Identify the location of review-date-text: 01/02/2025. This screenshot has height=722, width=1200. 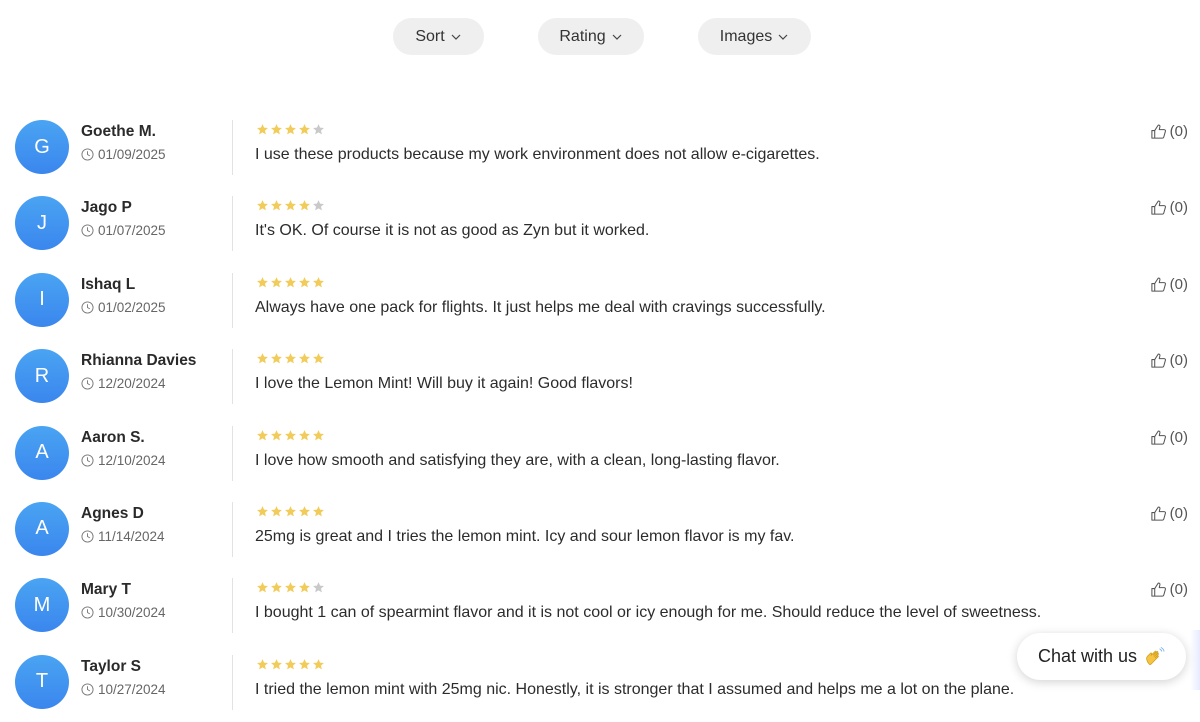
(132, 307).